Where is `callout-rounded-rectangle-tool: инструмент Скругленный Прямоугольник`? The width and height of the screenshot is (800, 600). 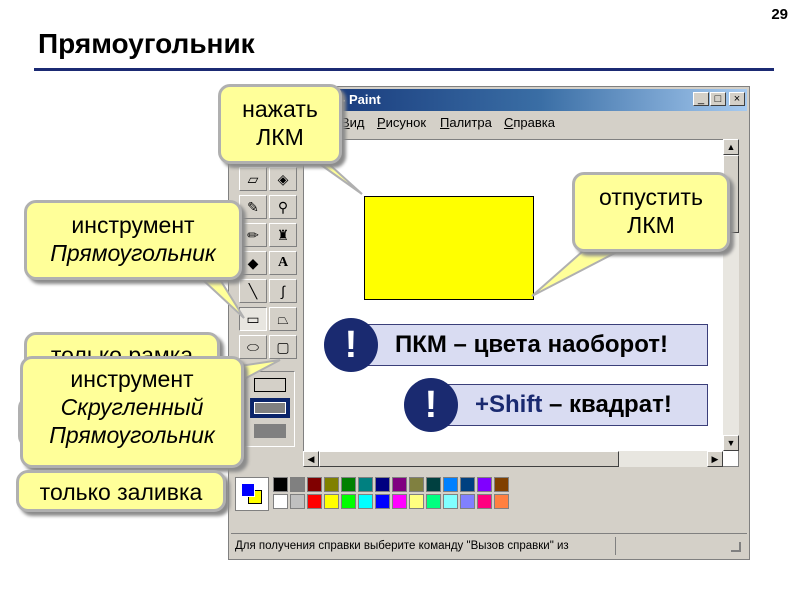
callout-rounded-rectangle-tool: инструмент Скругленный Прямоугольник is located at coordinates (132, 412).